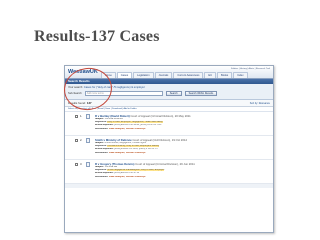 This screenshot has height=240, width=320. I want to click on search-button: Search, so click(173, 93).